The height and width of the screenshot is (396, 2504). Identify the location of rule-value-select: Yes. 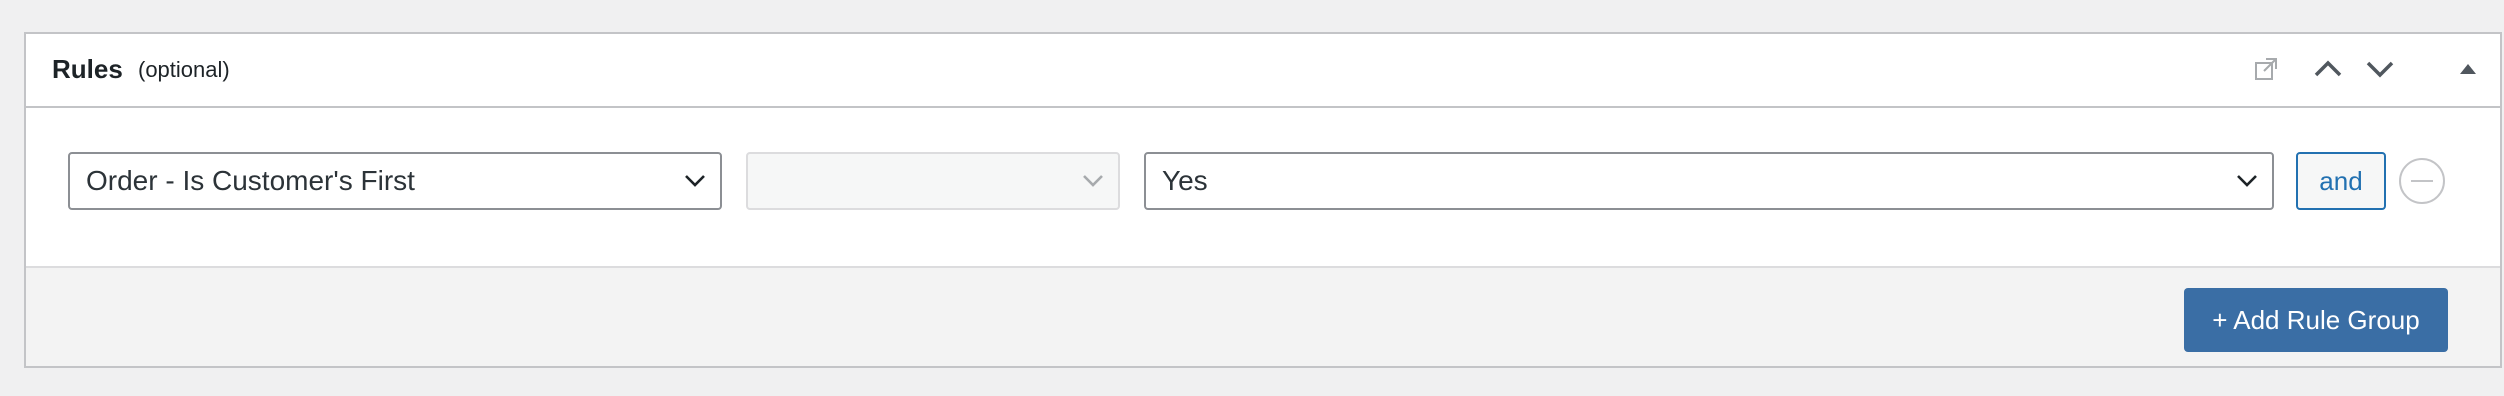
(1709, 181).